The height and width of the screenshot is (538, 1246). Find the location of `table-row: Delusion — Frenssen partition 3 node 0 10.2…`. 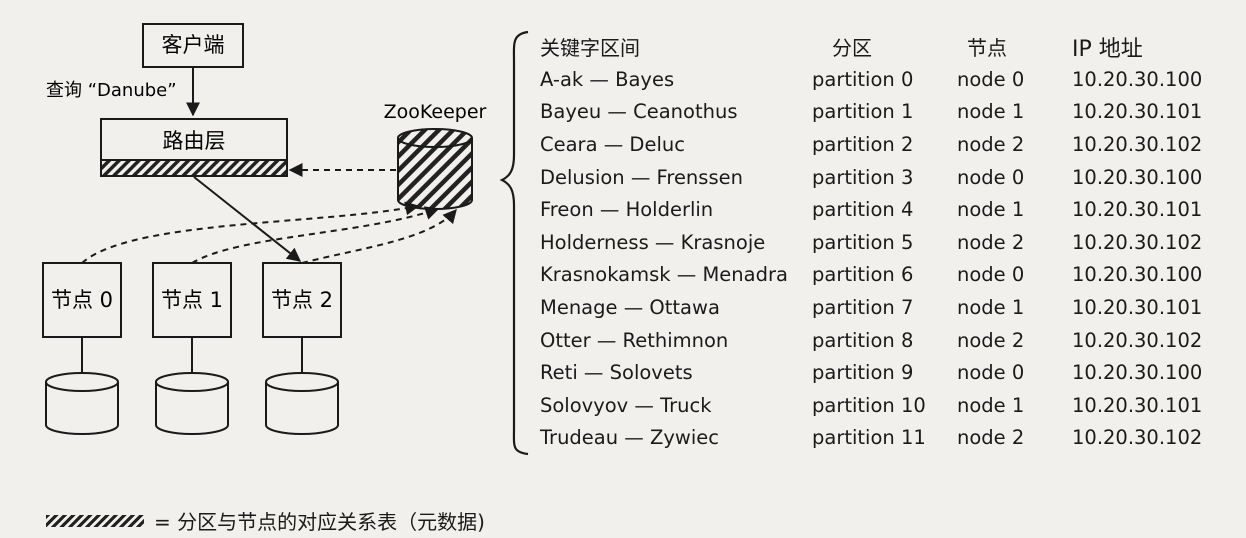

table-row: Delusion — Frenssen partition 3 node 0 10.2… is located at coordinates (885, 177).